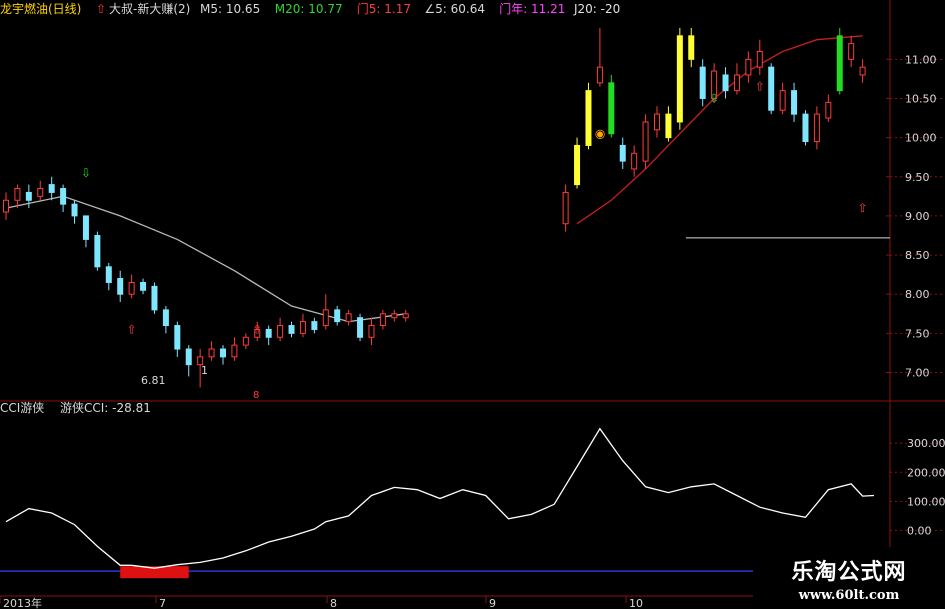  I want to click on cci-tick-label-3: 0.00, so click(919, 530).